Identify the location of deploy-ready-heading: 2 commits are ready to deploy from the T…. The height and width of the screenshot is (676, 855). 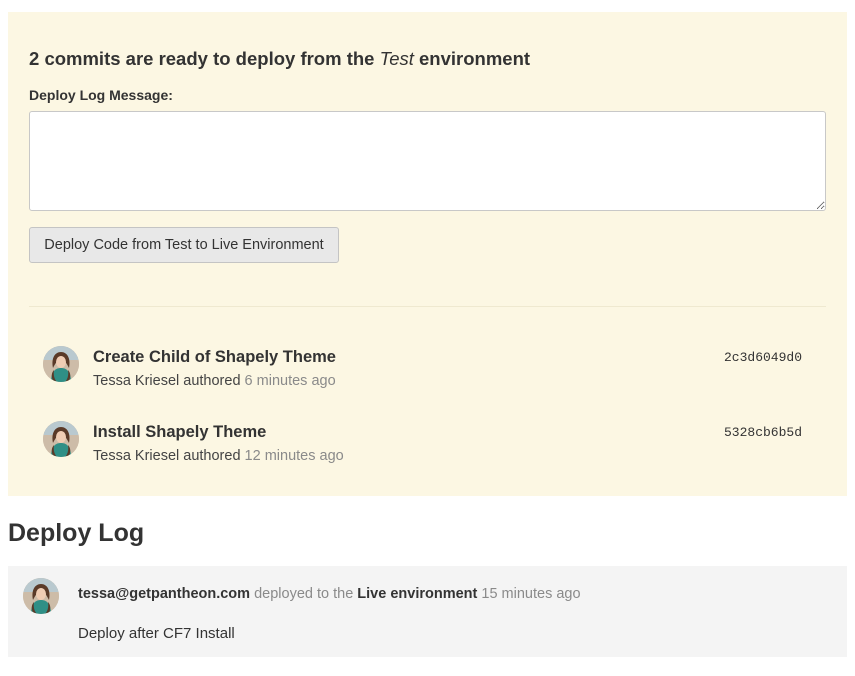
(279, 59).